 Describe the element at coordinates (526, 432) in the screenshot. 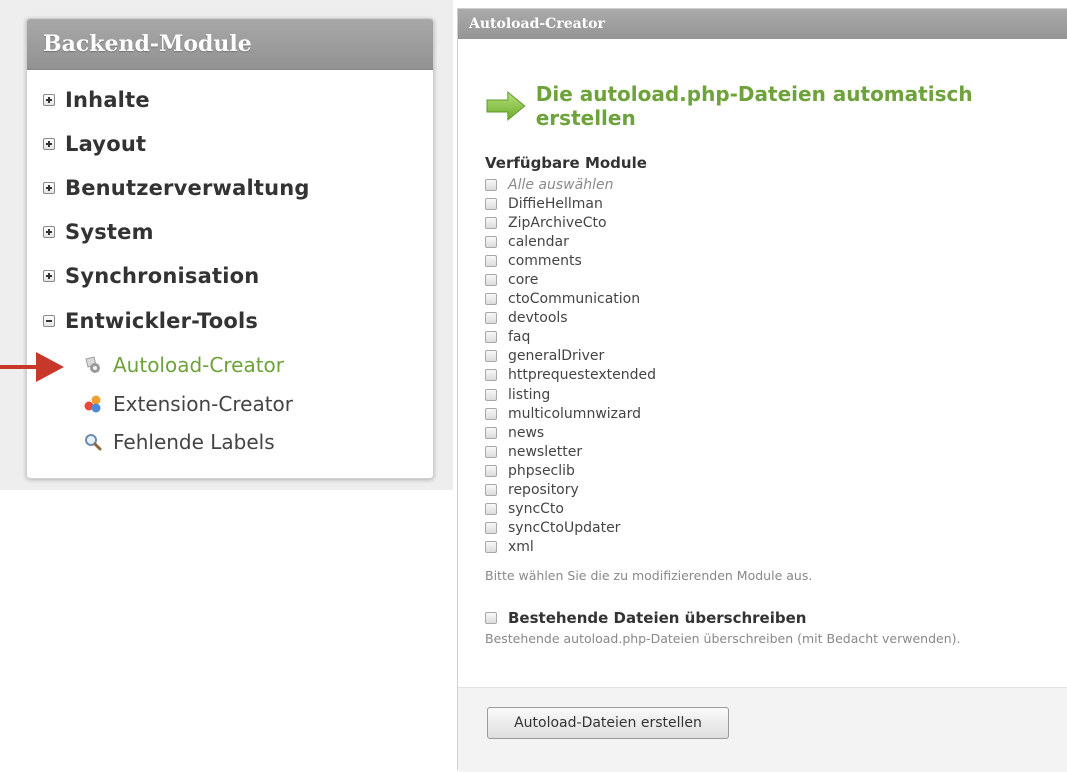

I see `module-label: news` at that location.